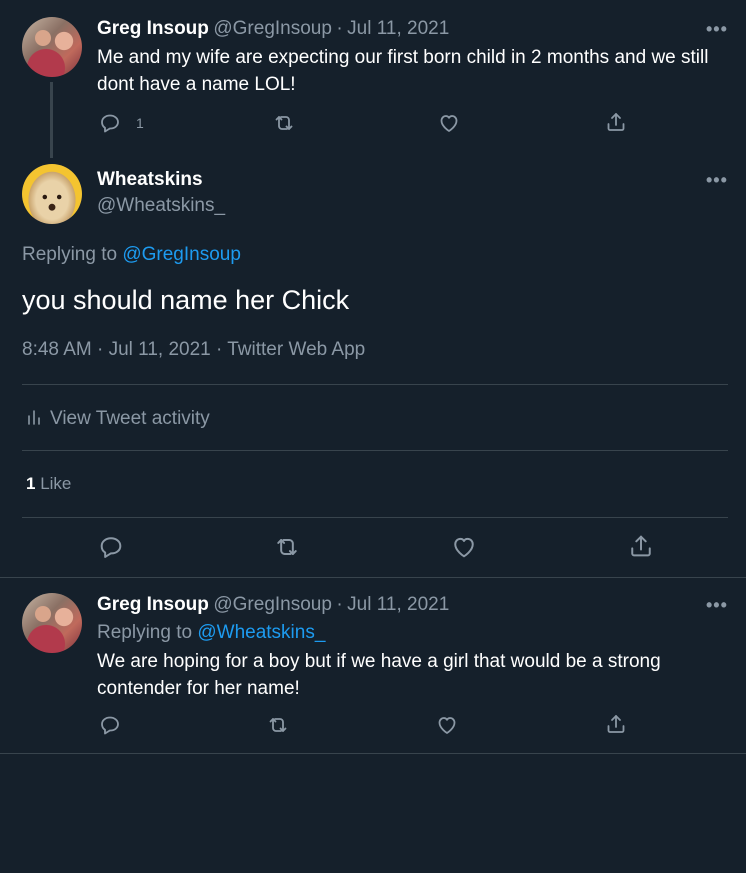 The width and height of the screenshot is (746, 873). Describe the element at coordinates (261, 632) in the screenshot. I see `replying-to-handle: @Wheatskins_` at that location.